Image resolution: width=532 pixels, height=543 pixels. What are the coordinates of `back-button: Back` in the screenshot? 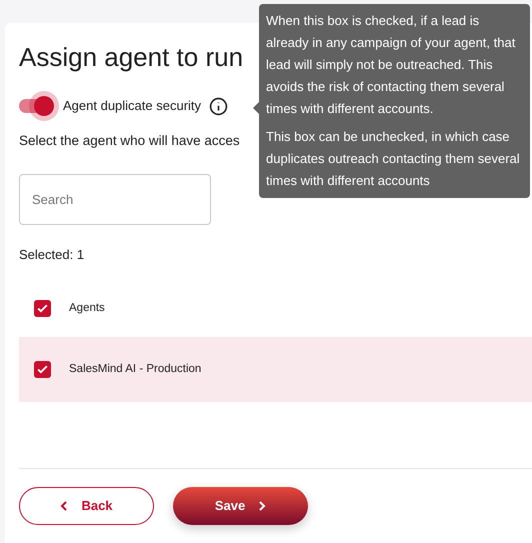 It's located at (86, 505).